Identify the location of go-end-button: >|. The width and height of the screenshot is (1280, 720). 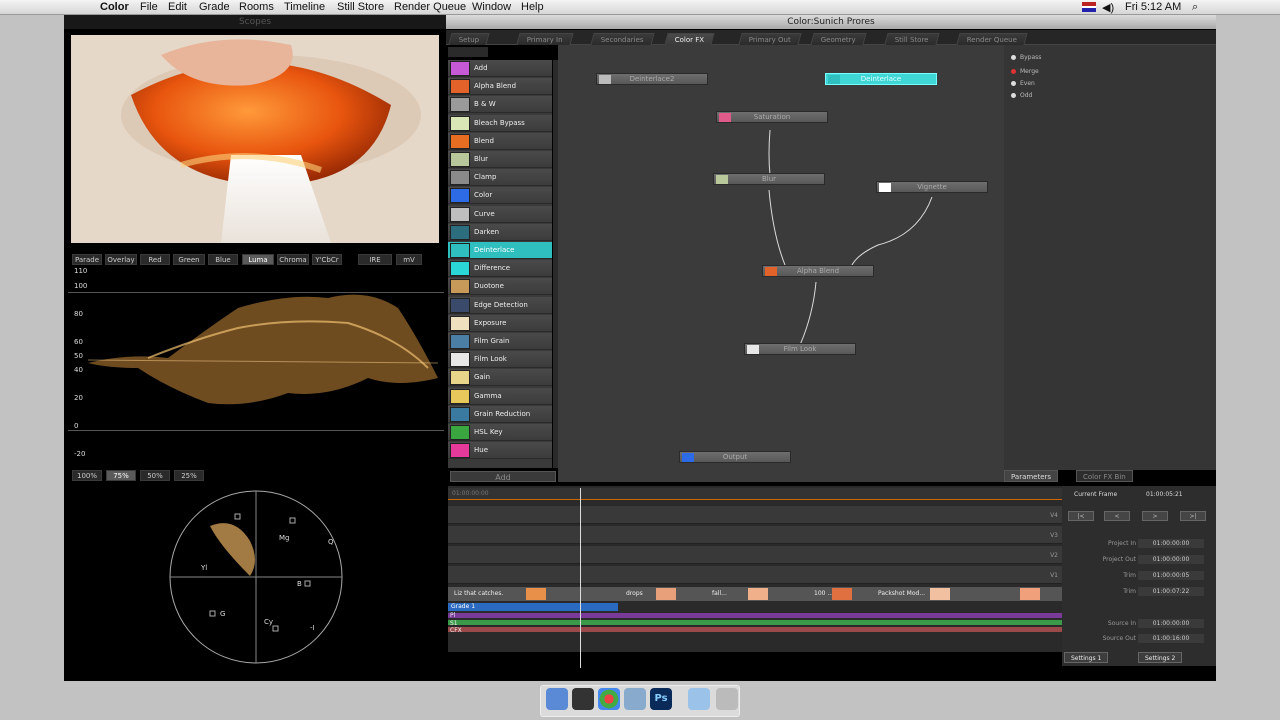
(1193, 516).